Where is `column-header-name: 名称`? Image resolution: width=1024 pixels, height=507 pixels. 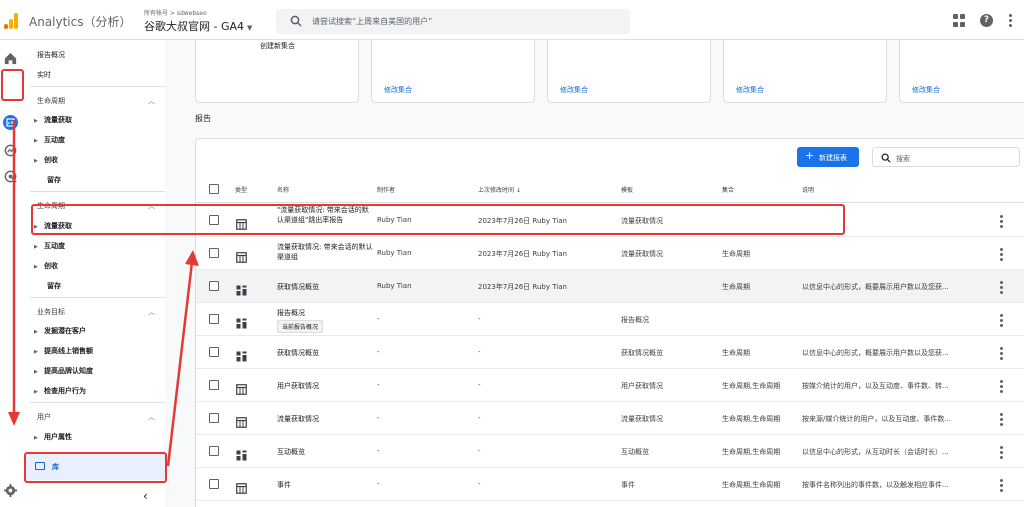 column-header-name: 名称 is located at coordinates (283, 189).